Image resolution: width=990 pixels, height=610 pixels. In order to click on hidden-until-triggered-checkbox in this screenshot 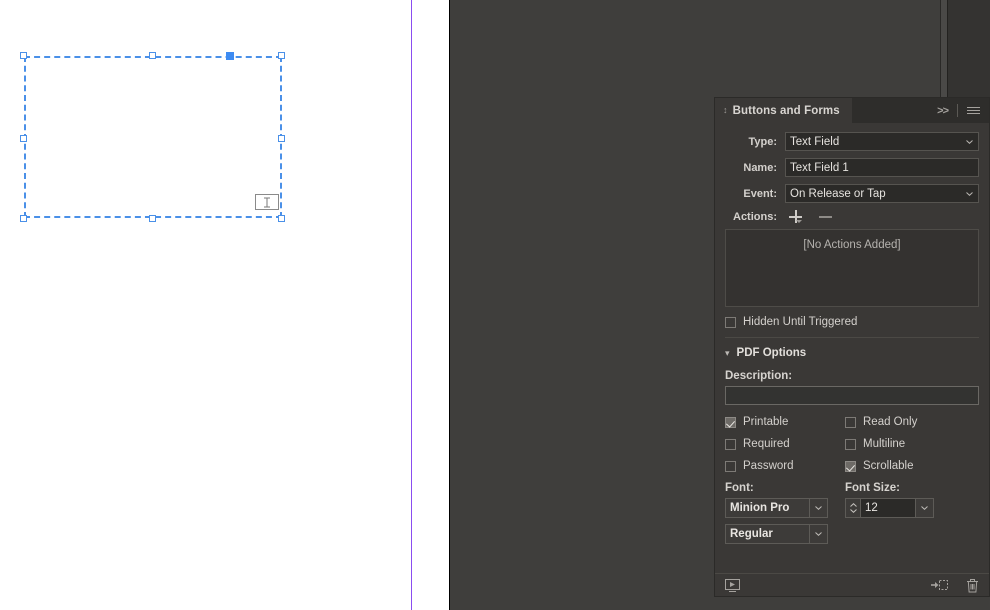, I will do `click(730, 322)`.